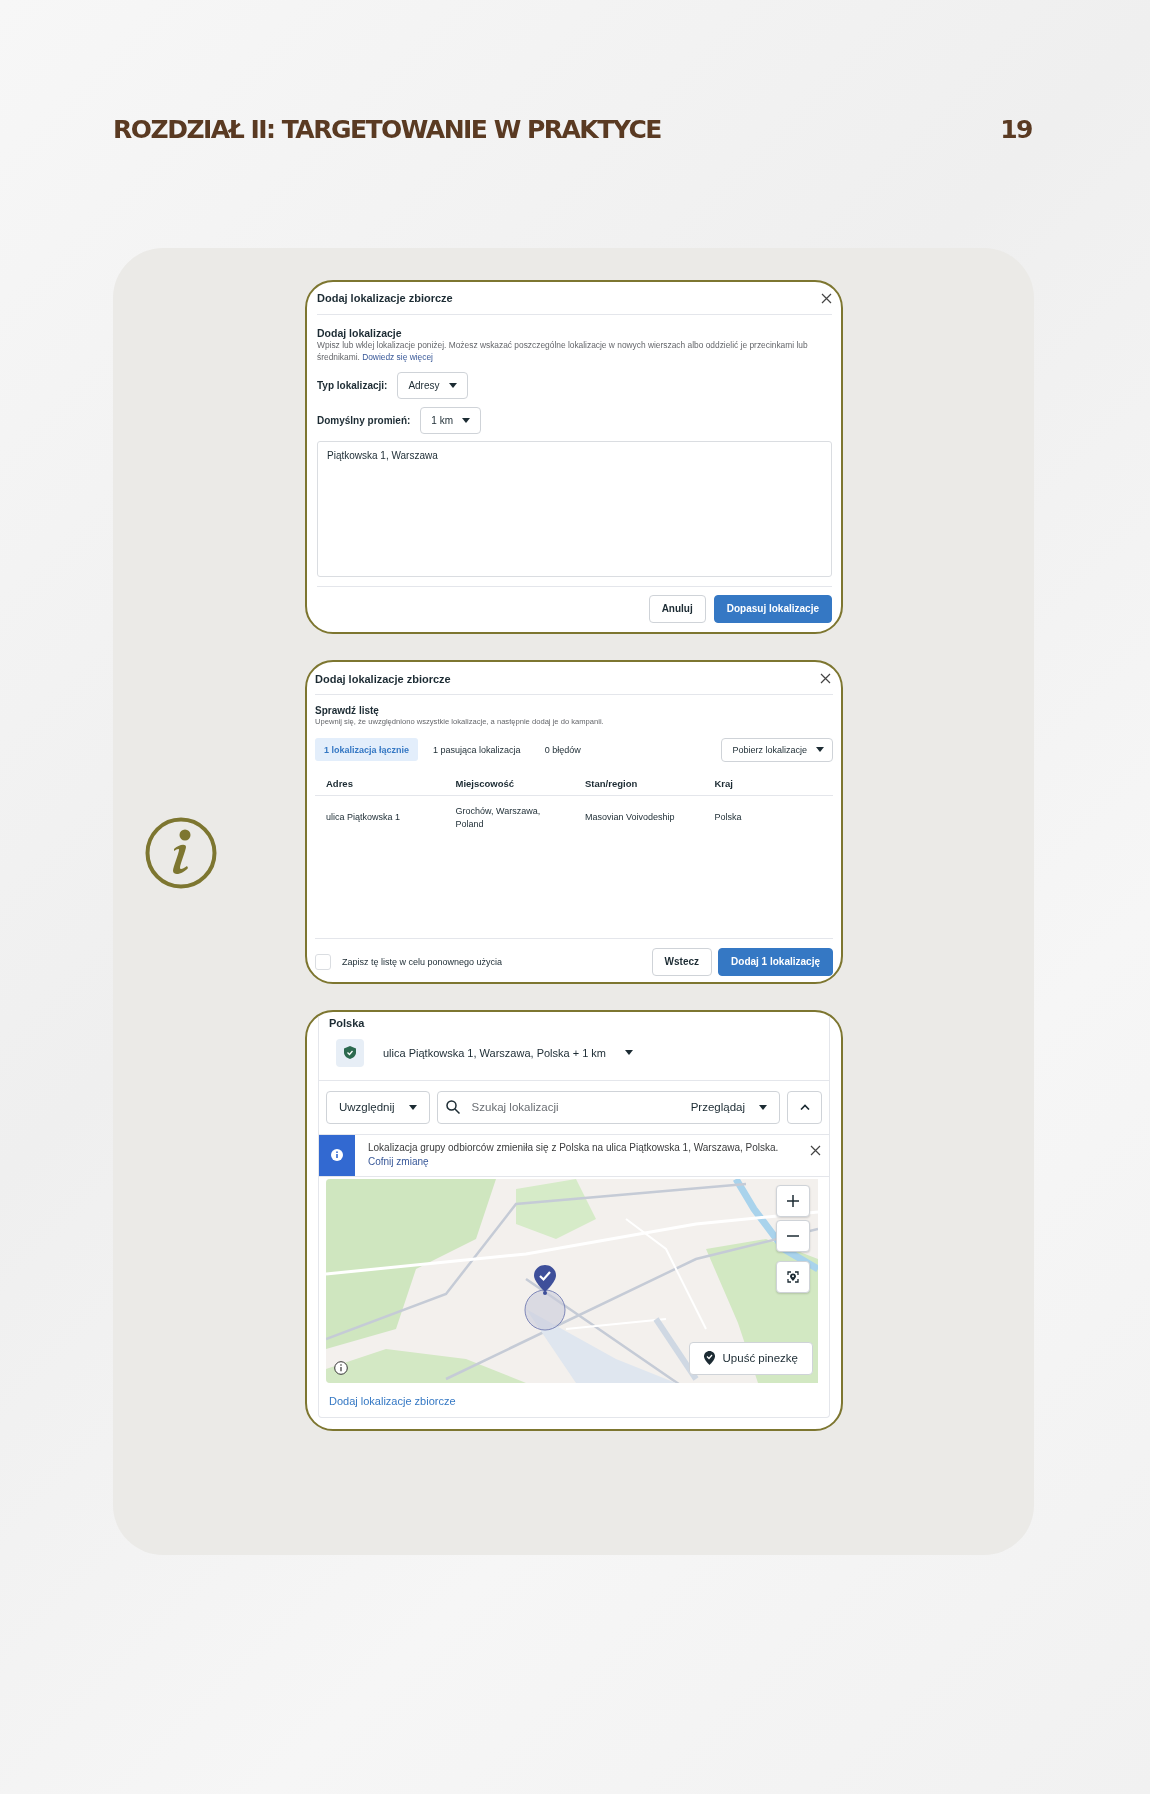 This screenshot has width=1150, height=1794. I want to click on section-title: Dodaj lokalizacje, so click(360, 333).